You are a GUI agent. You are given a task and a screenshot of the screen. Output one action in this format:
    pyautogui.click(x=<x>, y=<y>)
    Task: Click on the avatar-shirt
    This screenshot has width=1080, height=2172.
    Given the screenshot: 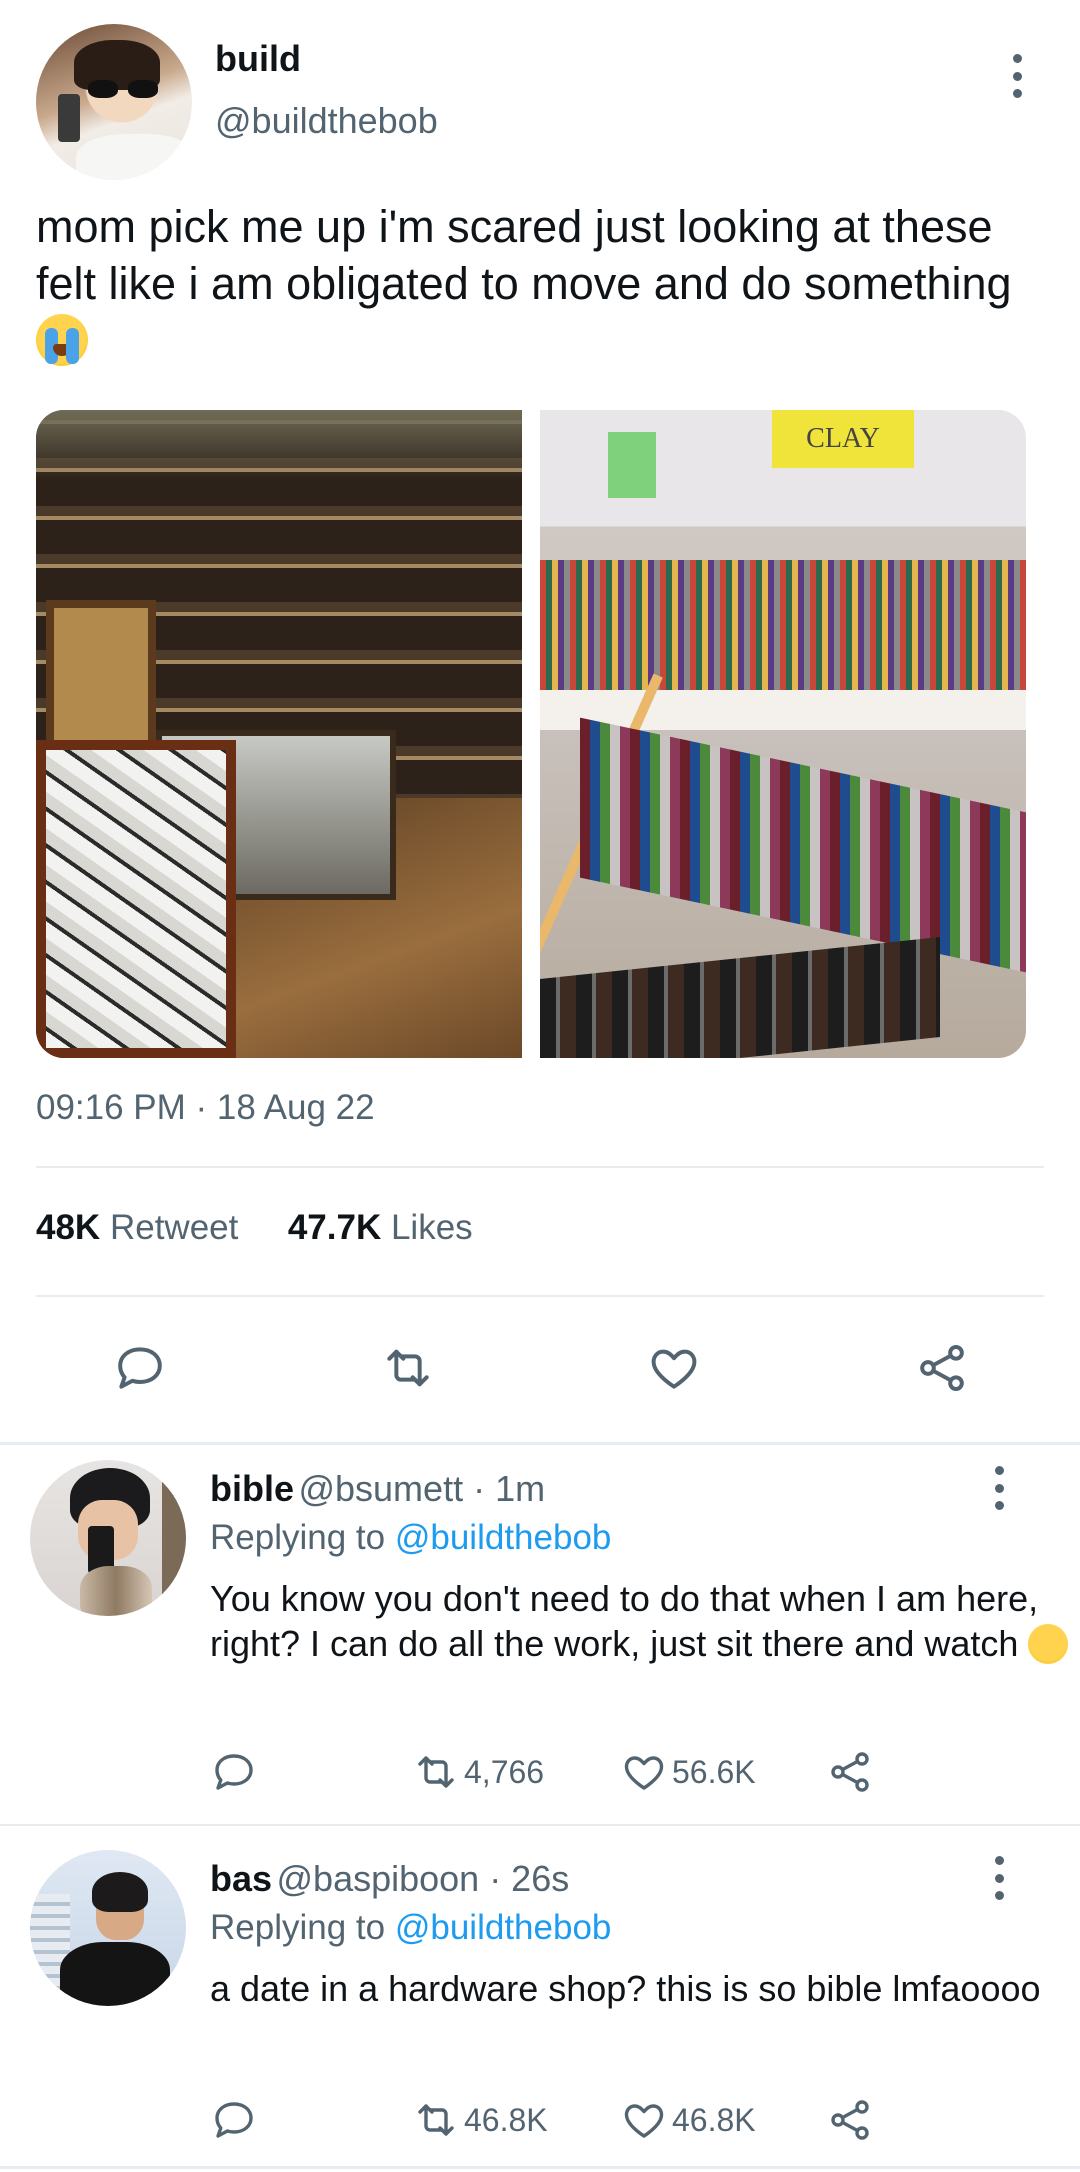 What is the action you would take?
    pyautogui.click(x=134, y=157)
    